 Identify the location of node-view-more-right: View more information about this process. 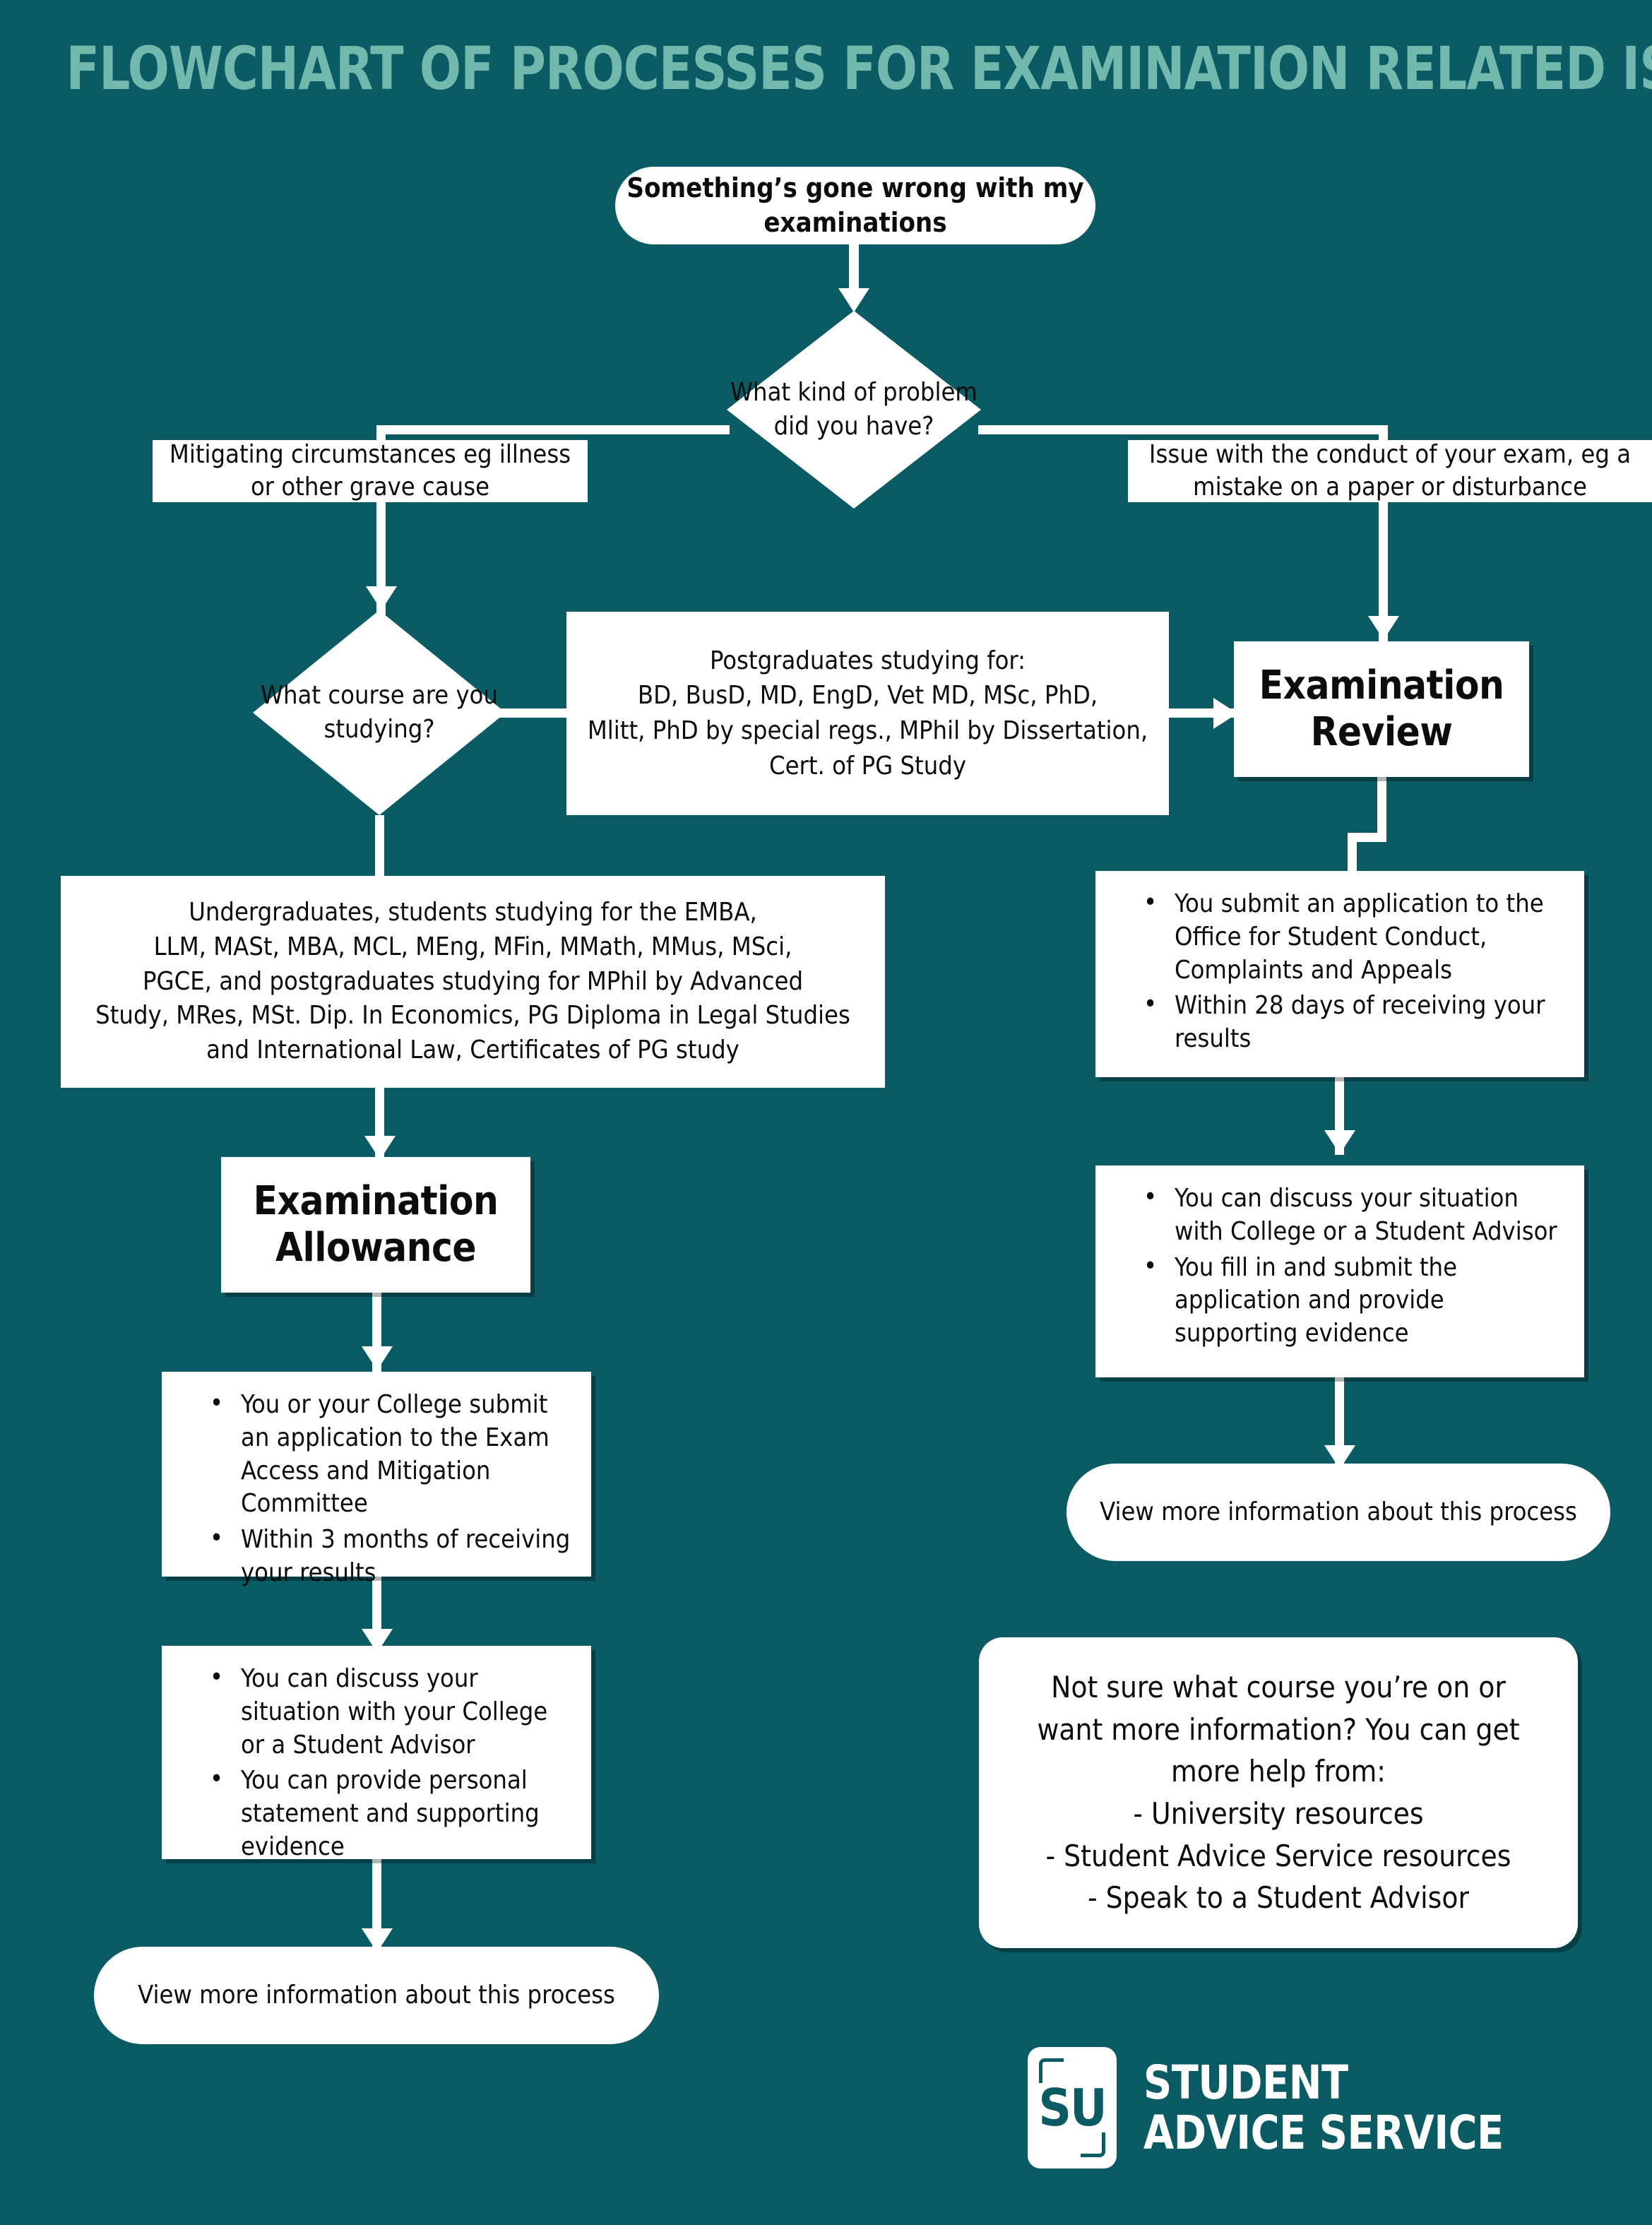
(1338, 1512).